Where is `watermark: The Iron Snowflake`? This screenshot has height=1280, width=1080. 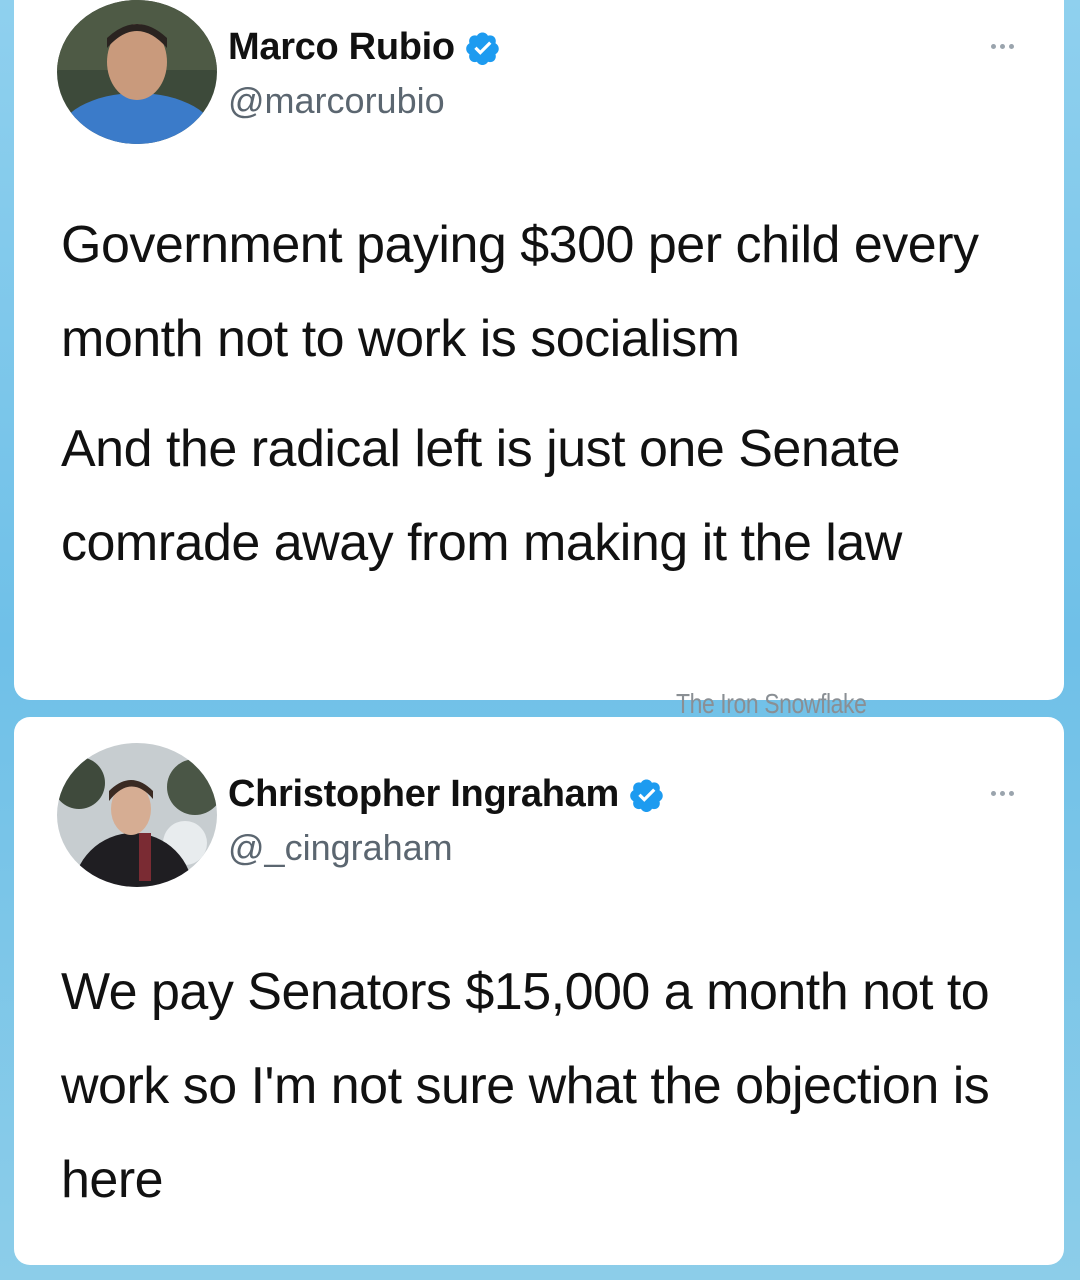
watermark: The Iron Snowflake is located at coordinates (771, 703).